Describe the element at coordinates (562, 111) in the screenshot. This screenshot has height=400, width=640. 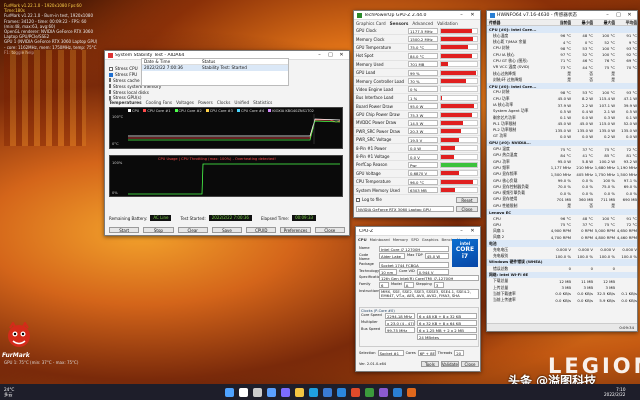
I see `sensor-row: System Agent 功率 0.5 W 0.4 W 2.1 W 0.5 W` at that location.